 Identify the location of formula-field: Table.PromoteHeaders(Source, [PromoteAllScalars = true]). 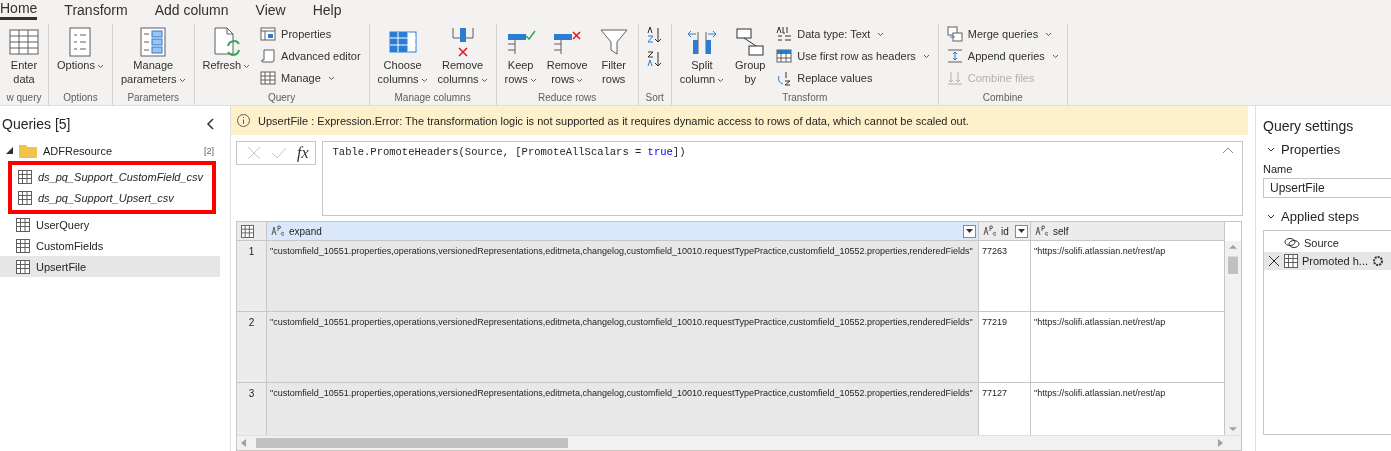
(782, 178).